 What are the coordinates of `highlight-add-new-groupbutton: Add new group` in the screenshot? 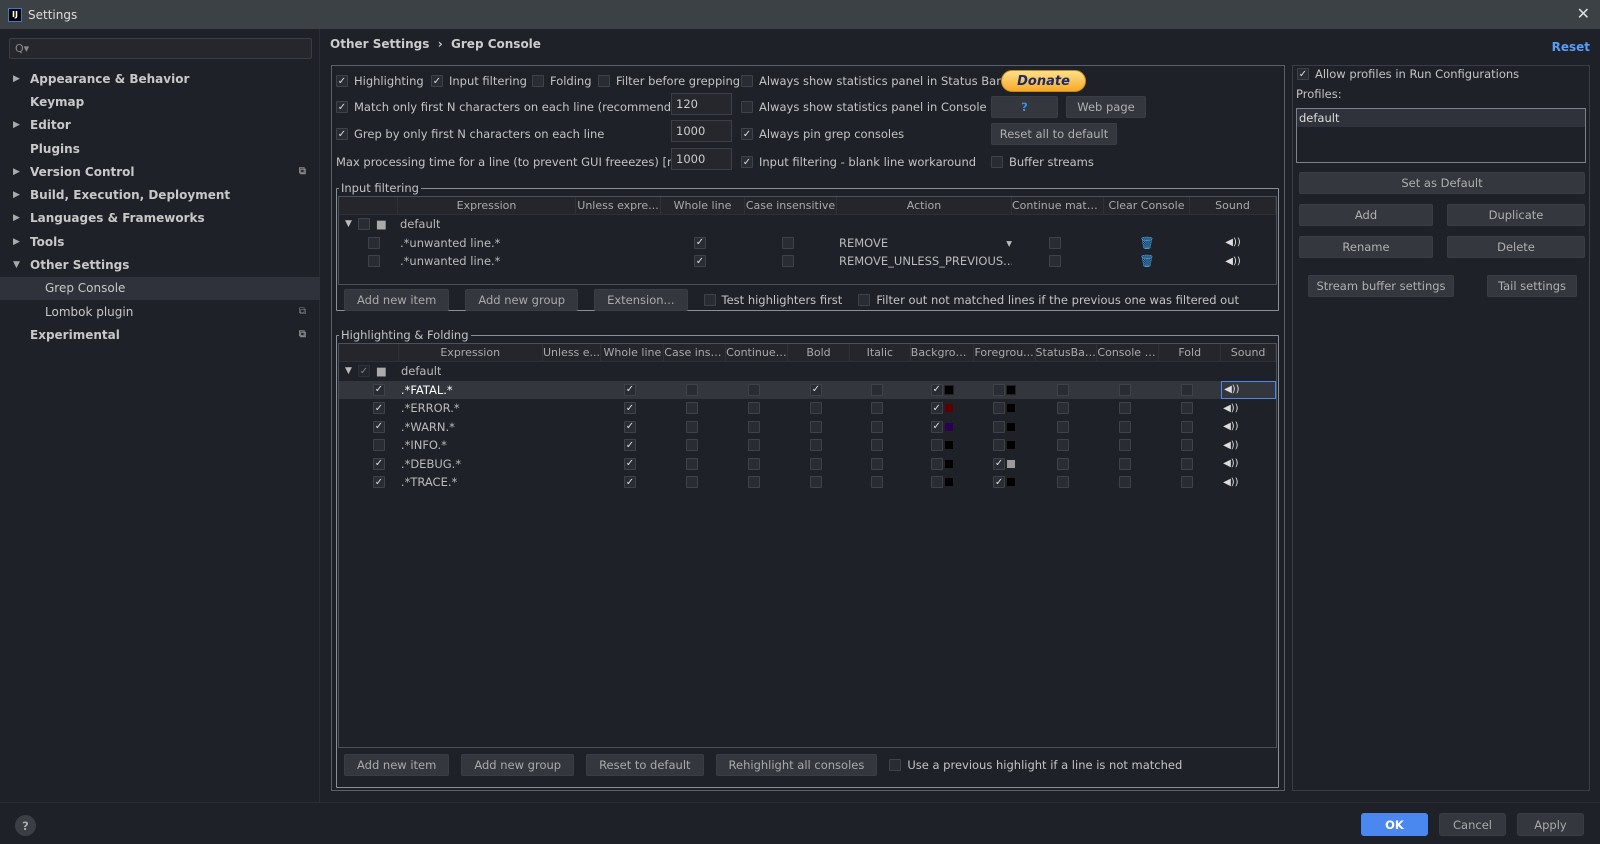 It's located at (518, 765).